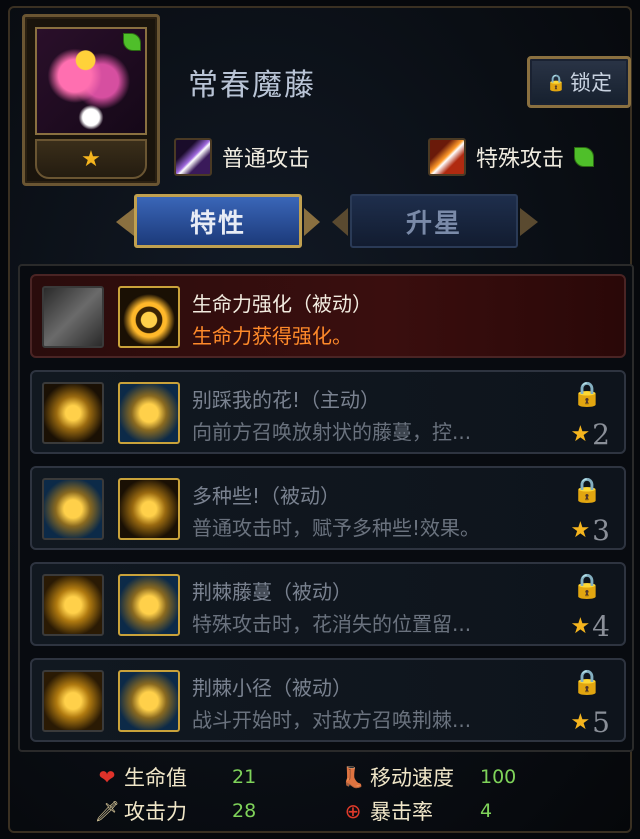 This screenshot has height=839, width=640. I want to click on flower-emblem-icon, so click(149, 413).